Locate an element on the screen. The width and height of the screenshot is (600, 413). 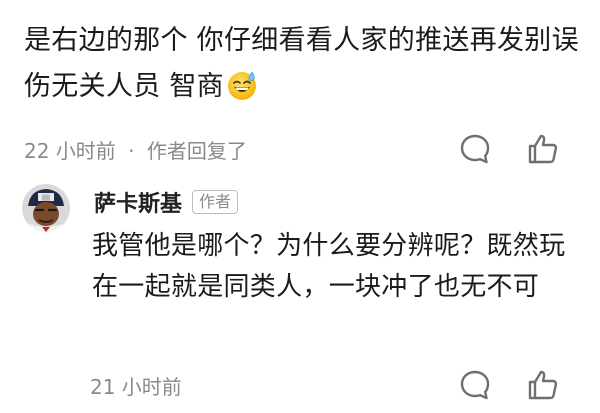
author-replied-link: 作者回复了 is located at coordinates (197, 151).